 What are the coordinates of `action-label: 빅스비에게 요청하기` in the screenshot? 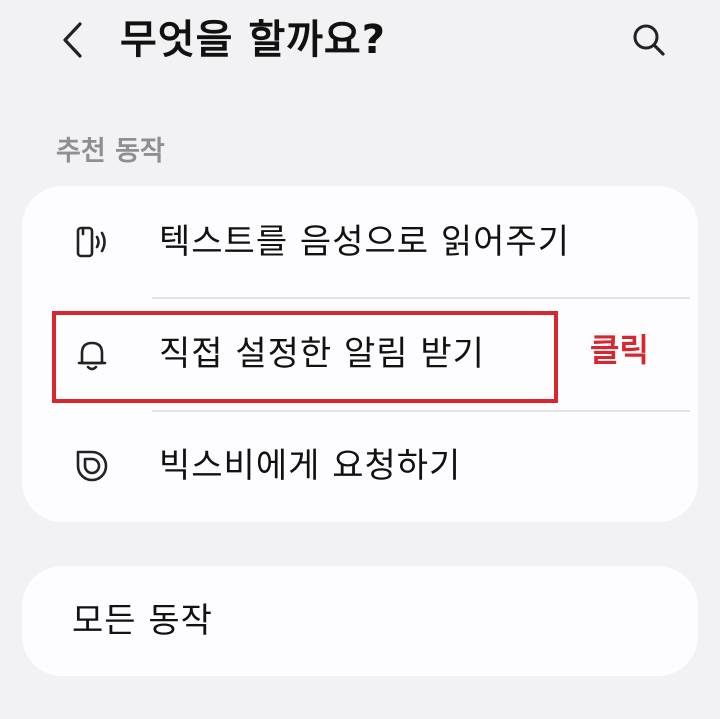 It's located at (310, 466).